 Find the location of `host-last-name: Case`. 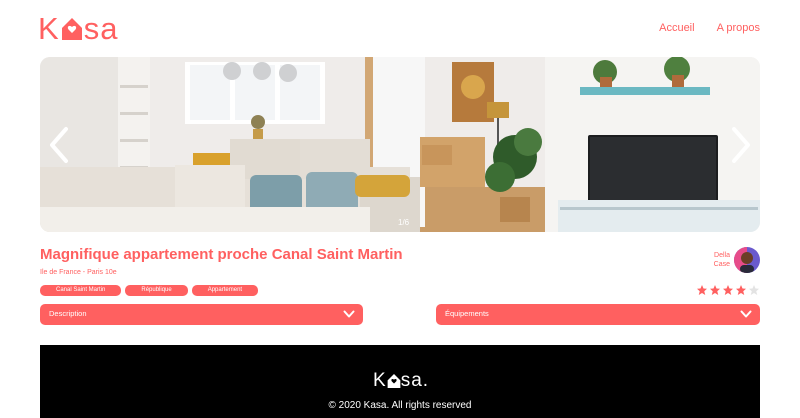

host-last-name: Case is located at coordinates (721, 264).